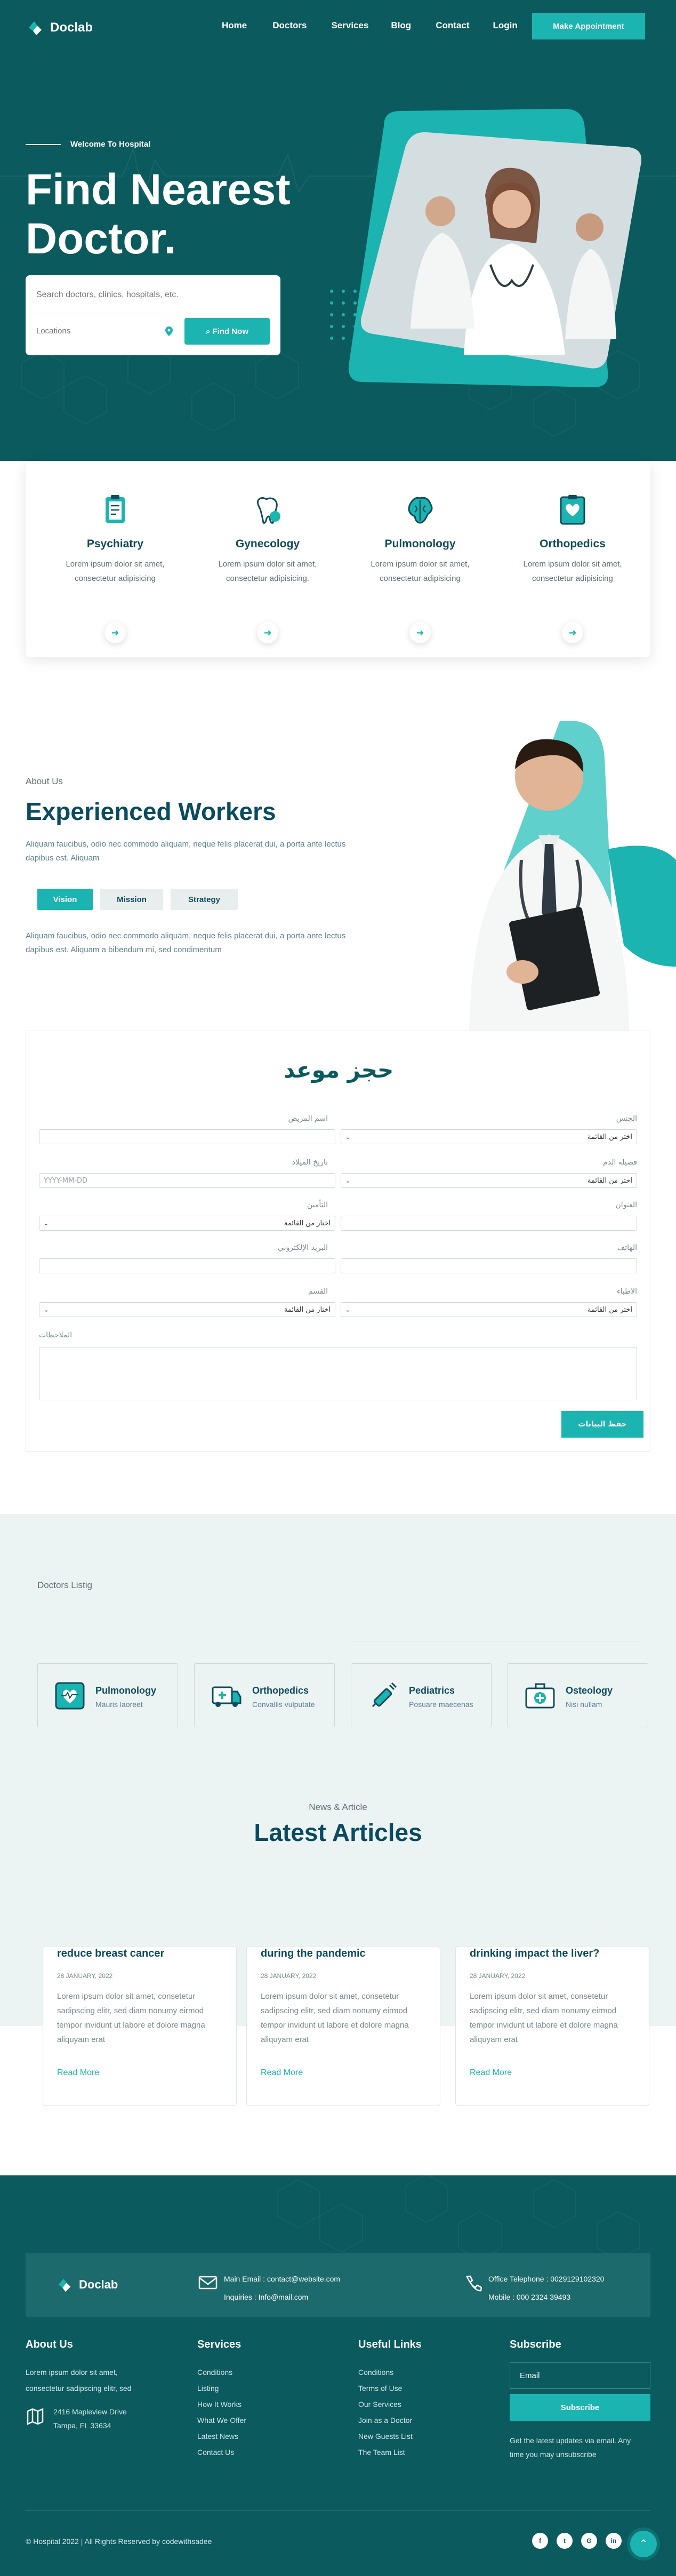  Describe the element at coordinates (264, 1695) in the screenshot. I see `doctor-category-card: Orthopedics Convallis vulputate` at that location.